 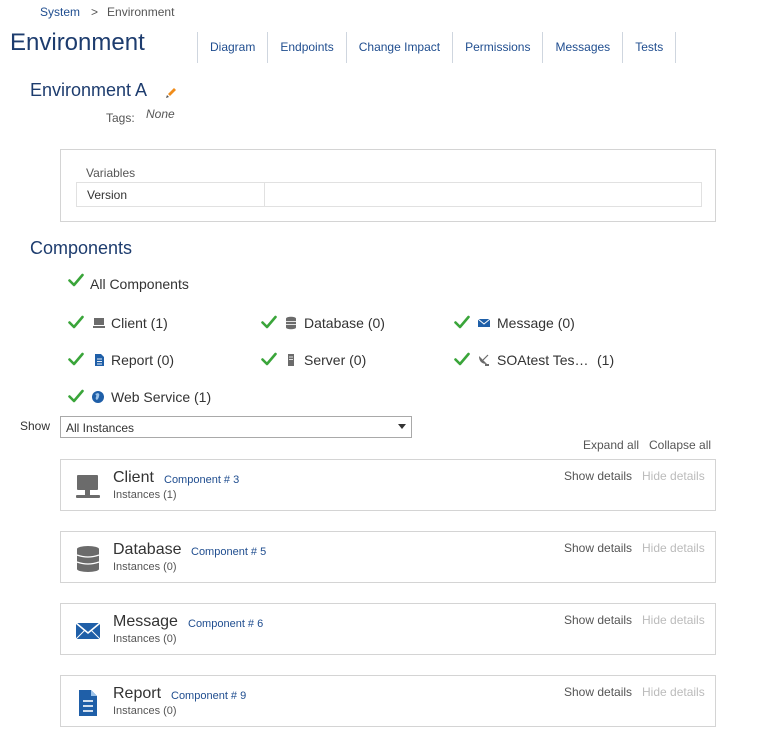 I want to click on filter-soatest-count: (1), so click(x=606, y=360).